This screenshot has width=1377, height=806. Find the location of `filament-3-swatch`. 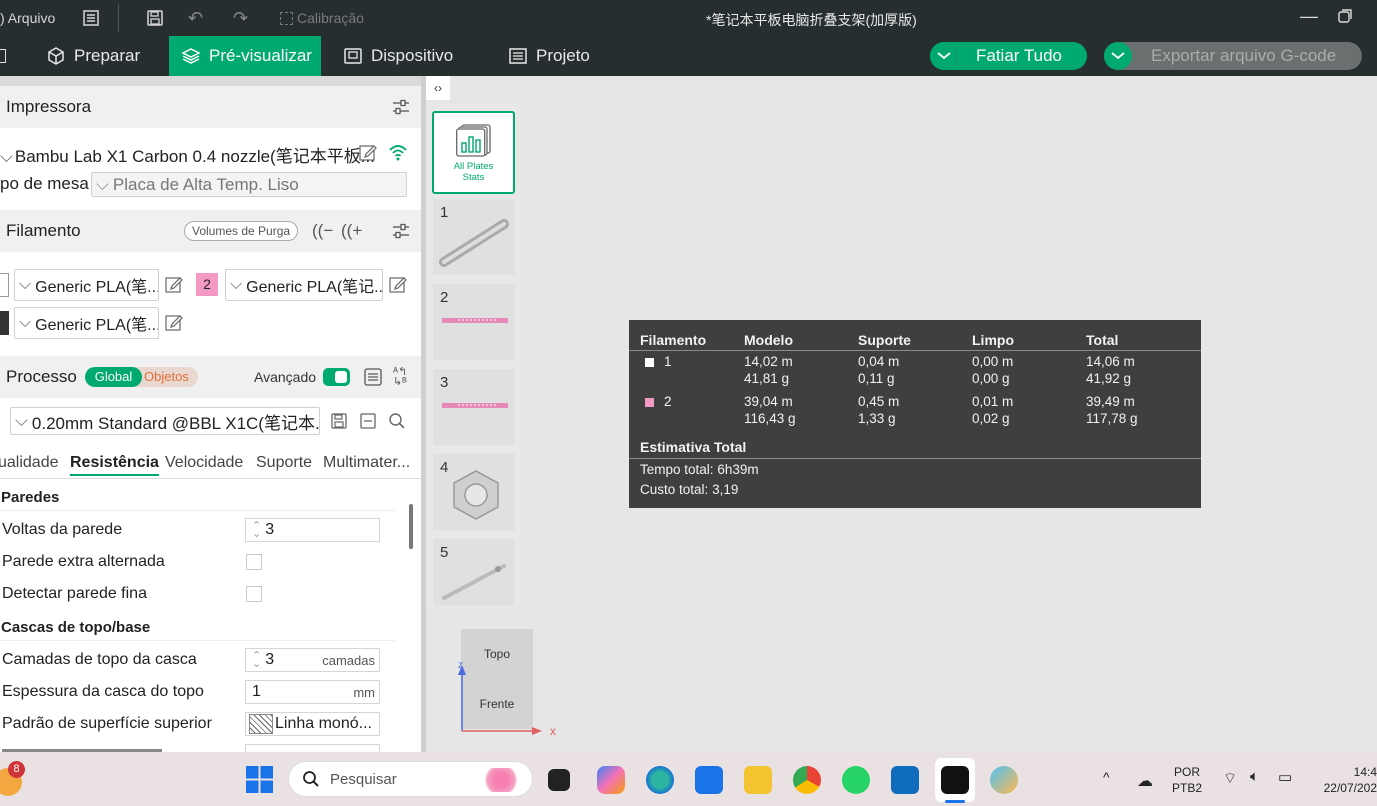

filament-3-swatch is located at coordinates (4, 323).